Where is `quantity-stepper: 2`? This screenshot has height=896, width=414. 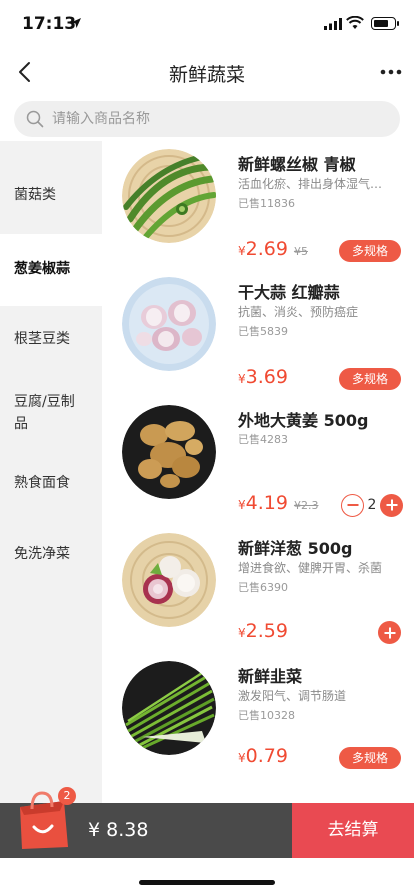
quantity-stepper: 2 is located at coordinates (372, 505).